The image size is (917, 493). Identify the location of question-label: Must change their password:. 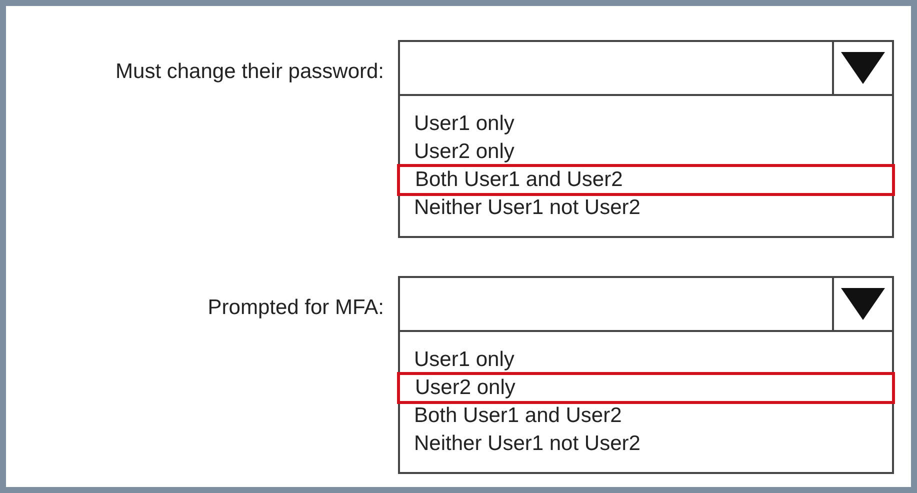
(250, 72).